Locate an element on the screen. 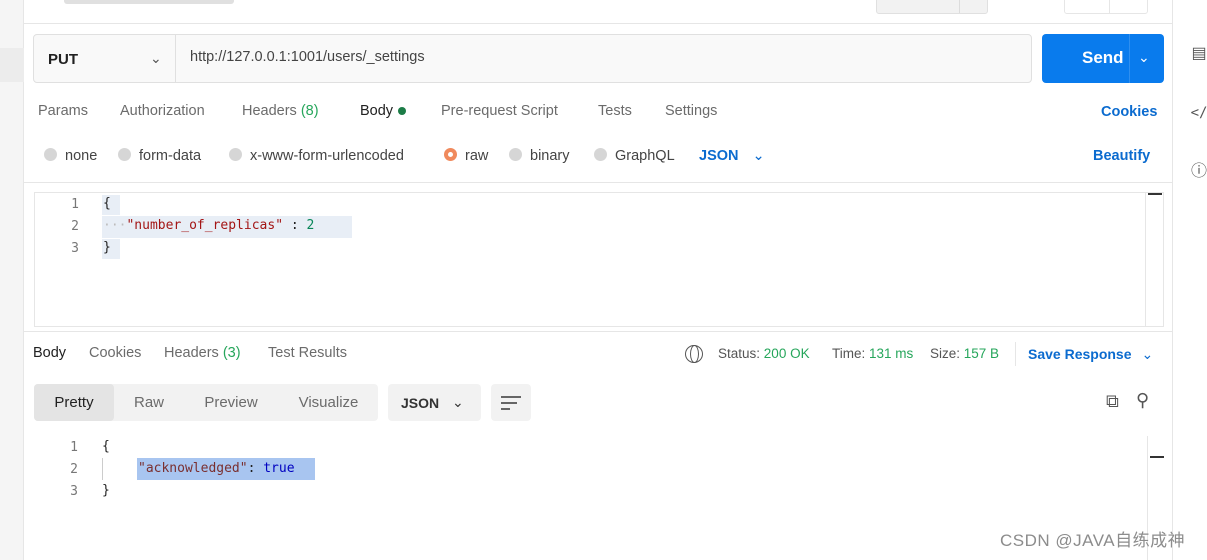  response-format-select: JSON ⌄ is located at coordinates (434, 402).